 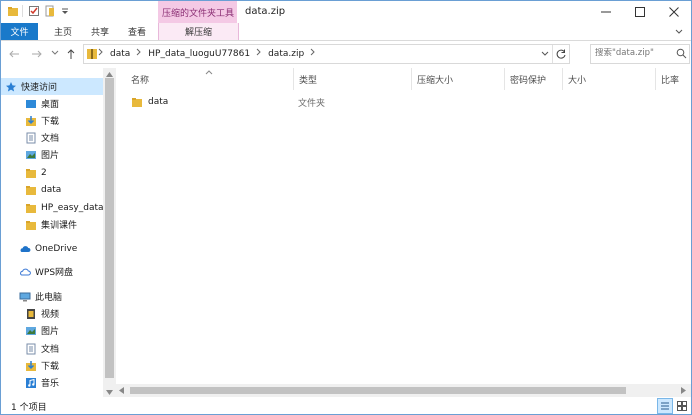 I want to click on nav-scrollbar-thumb, so click(x=109, y=228).